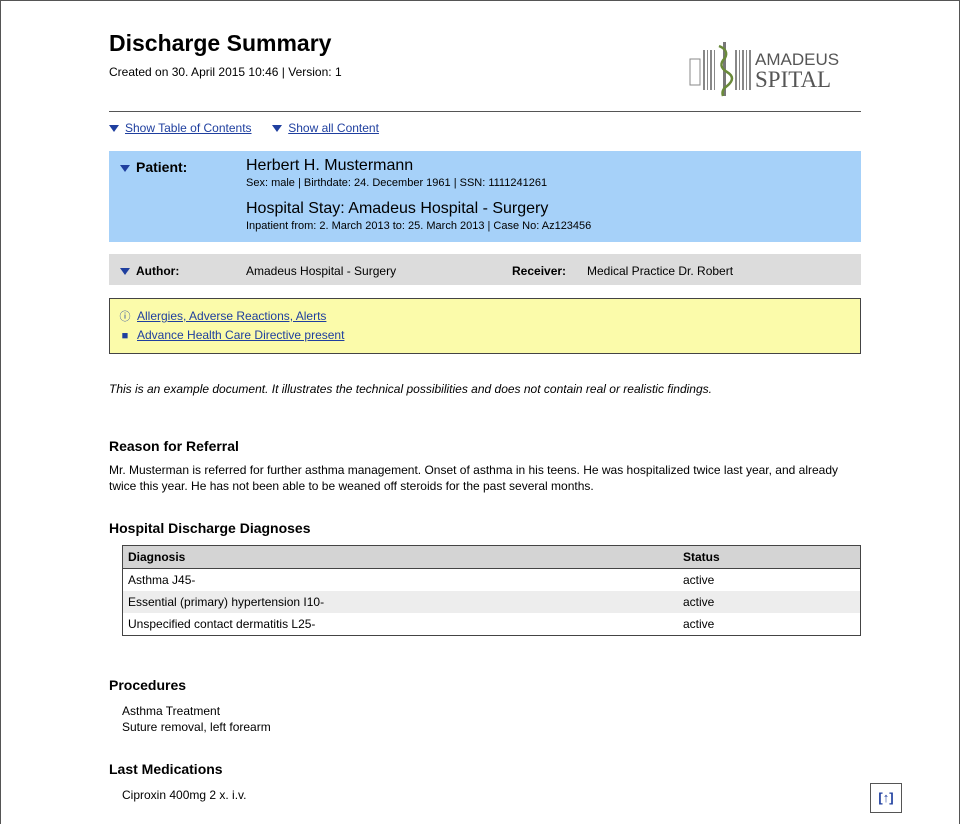  What do you see at coordinates (793, 79) in the screenshot?
I see `logo-text-bottom: SPITAL` at bounding box center [793, 79].